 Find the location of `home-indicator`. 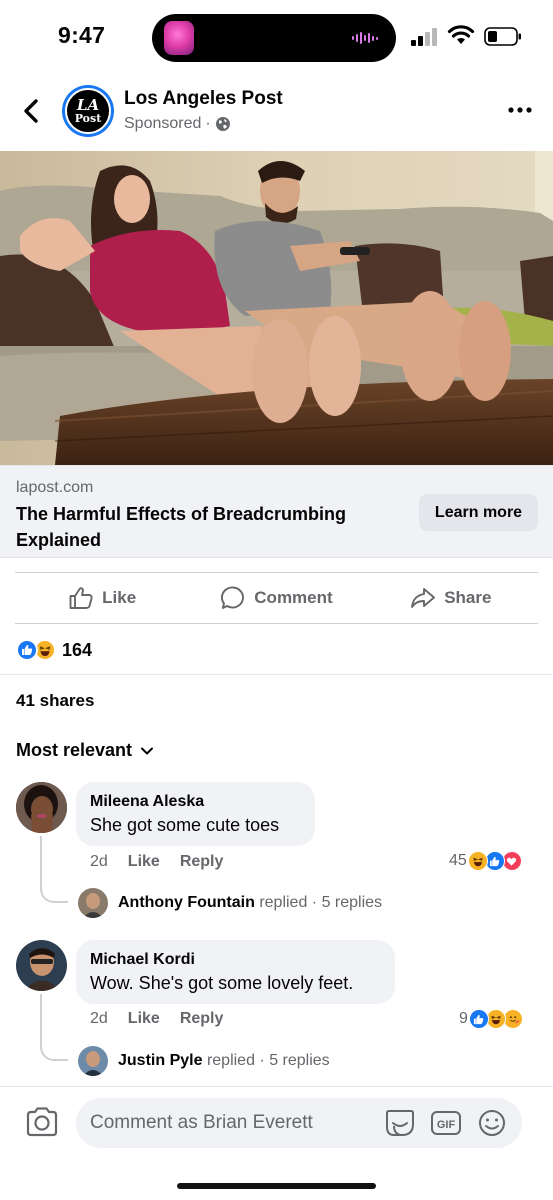

home-indicator is located at coordinates (276, 1186).